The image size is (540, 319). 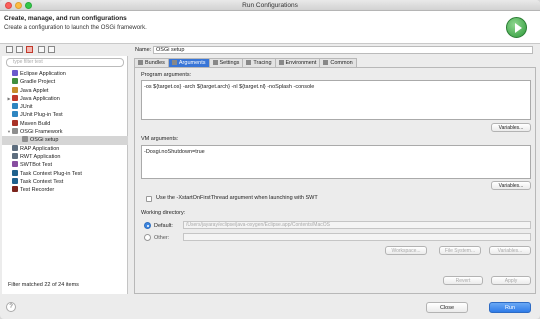 What do you see at coordinates (35, 123) in the screenshot?
I see `sidebar-item-label: Maven Build` at bounding box center [35, 123].